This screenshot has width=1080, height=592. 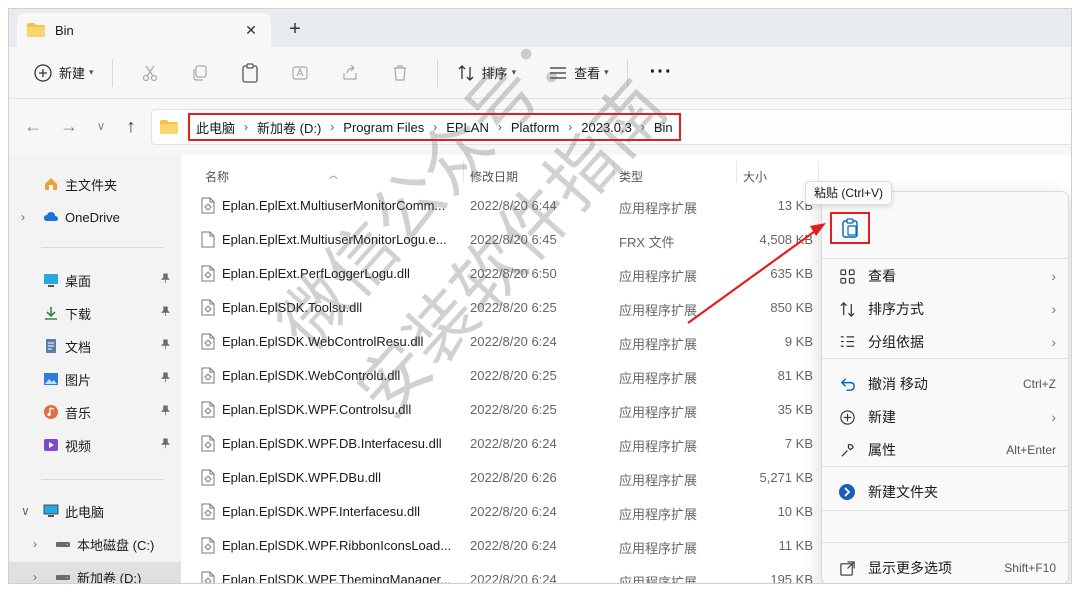 What do you see at coordinates (289, 127) in the screenshot?
I see `breadcrumb-item: 新加卷 (D:)` at bounding box center [289, 127].